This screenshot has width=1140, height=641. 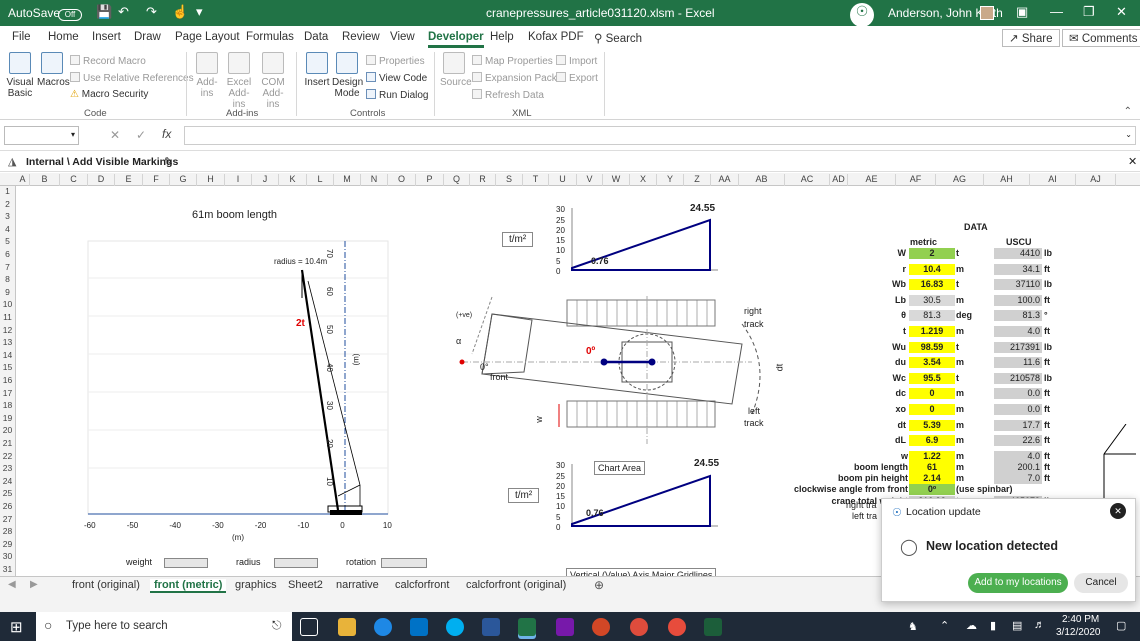 What do you see at coordinates (156, 180) in the screenshot?
I see `column-header: F` at bounding box center [156, 180].